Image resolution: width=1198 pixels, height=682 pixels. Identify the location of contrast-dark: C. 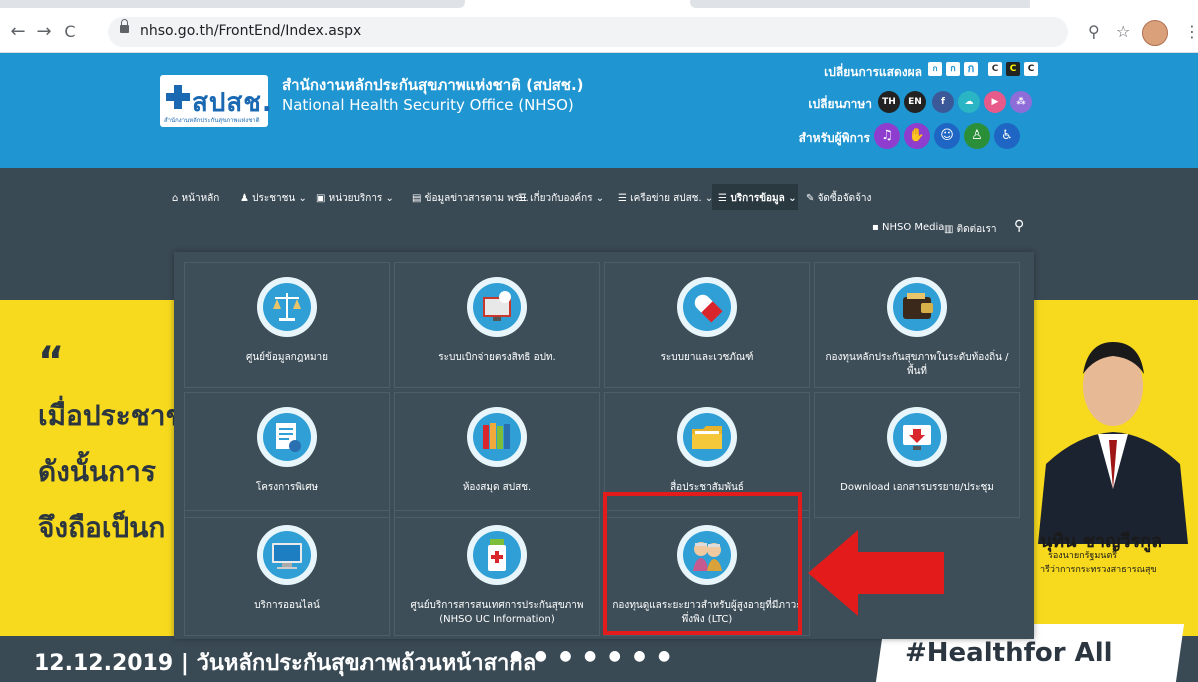
(1013, 69).